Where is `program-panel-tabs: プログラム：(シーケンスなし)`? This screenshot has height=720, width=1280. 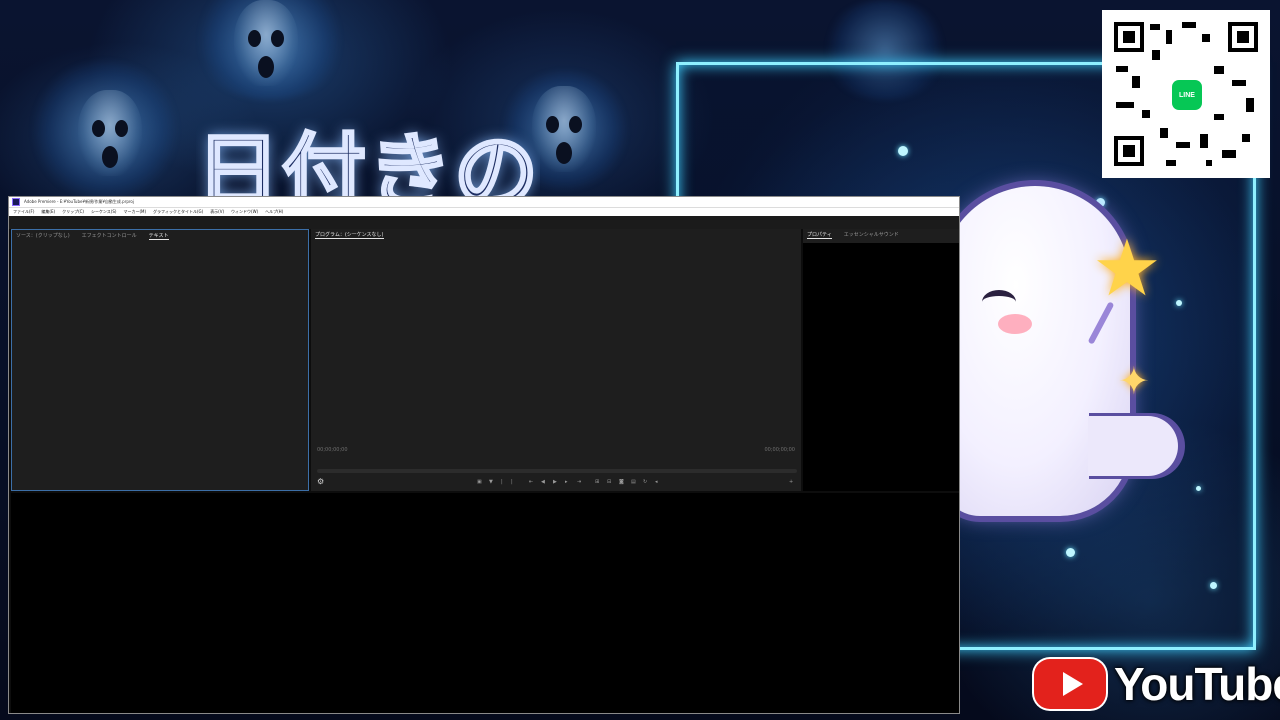 program-panel-tabs: プログラム：(シーケンスなし) is located at coordinates (349, 235).